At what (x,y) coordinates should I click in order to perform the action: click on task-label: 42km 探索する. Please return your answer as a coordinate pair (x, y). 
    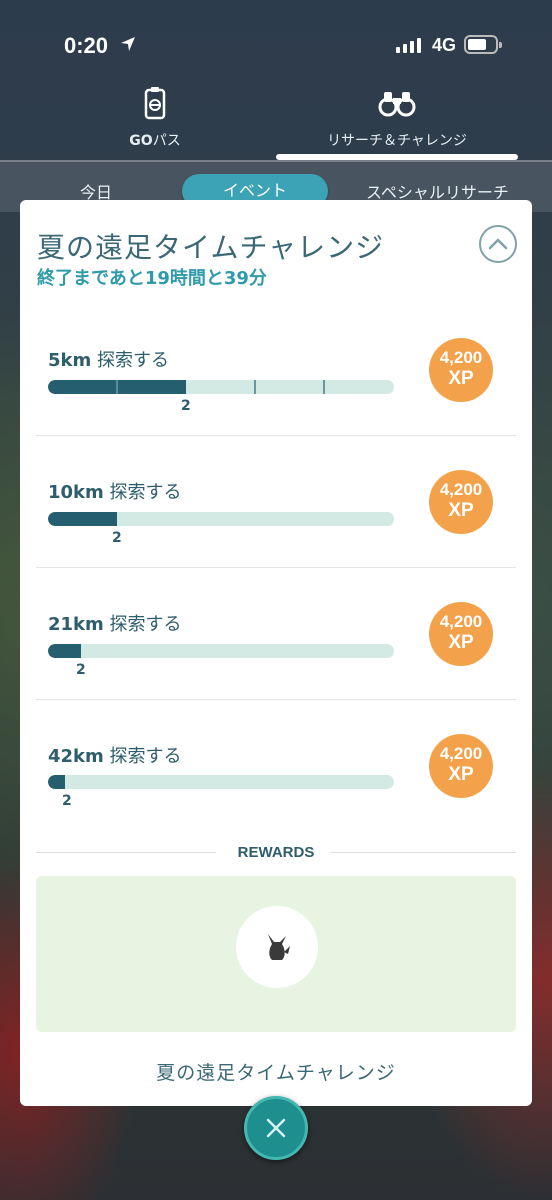
    Looking at the image, I should click on (115, 756).